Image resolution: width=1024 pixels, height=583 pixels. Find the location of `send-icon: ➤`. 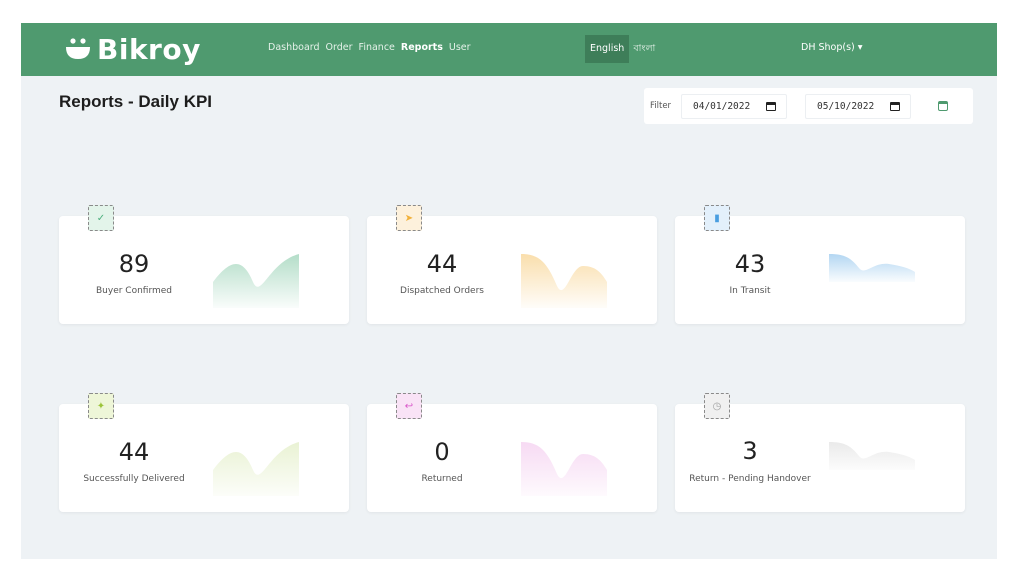

send-icon: ➤ is located at coordinates (409, 218).